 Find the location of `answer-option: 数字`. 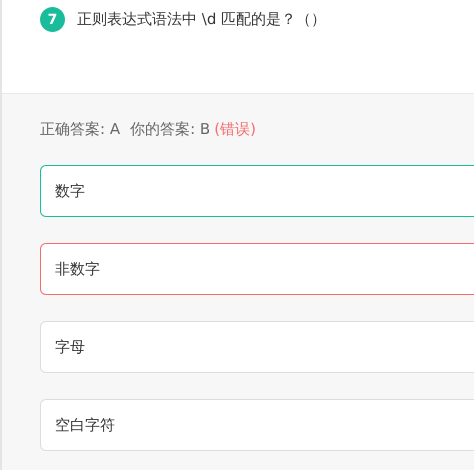

answer-option: 数字 is located at coordinates (257, 191).